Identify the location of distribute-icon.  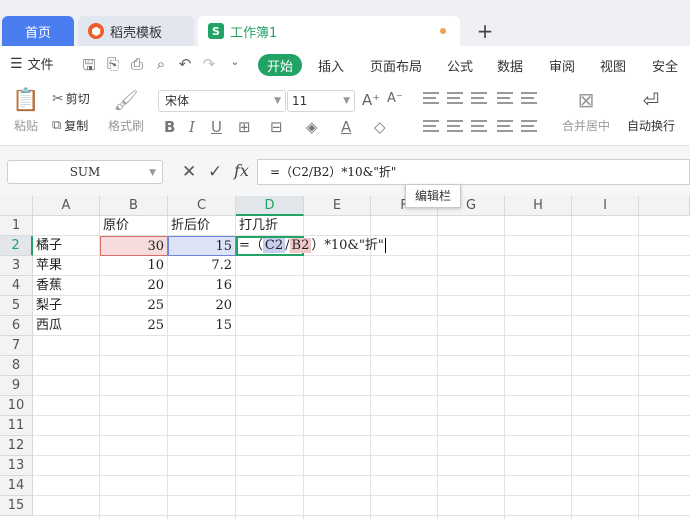
(529, 126).